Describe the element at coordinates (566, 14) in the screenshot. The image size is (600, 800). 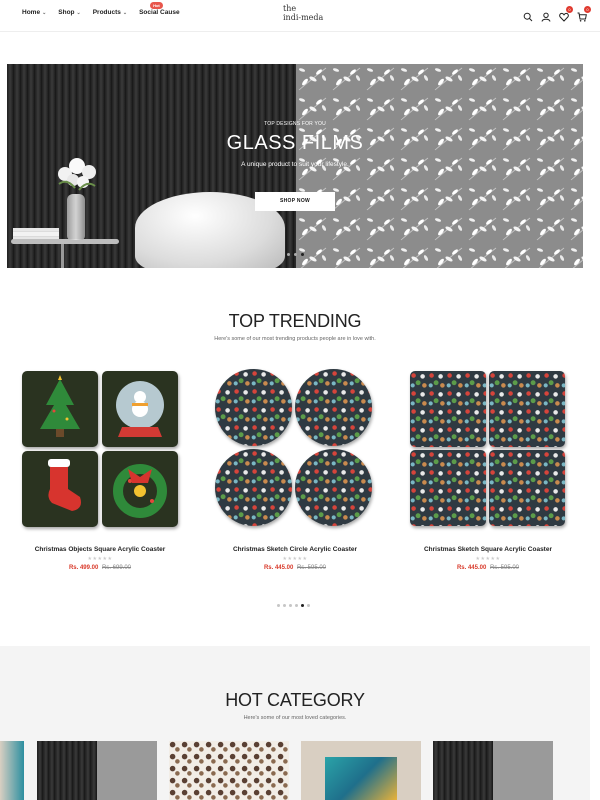
I see `wishlist-icon: 0` at that location.